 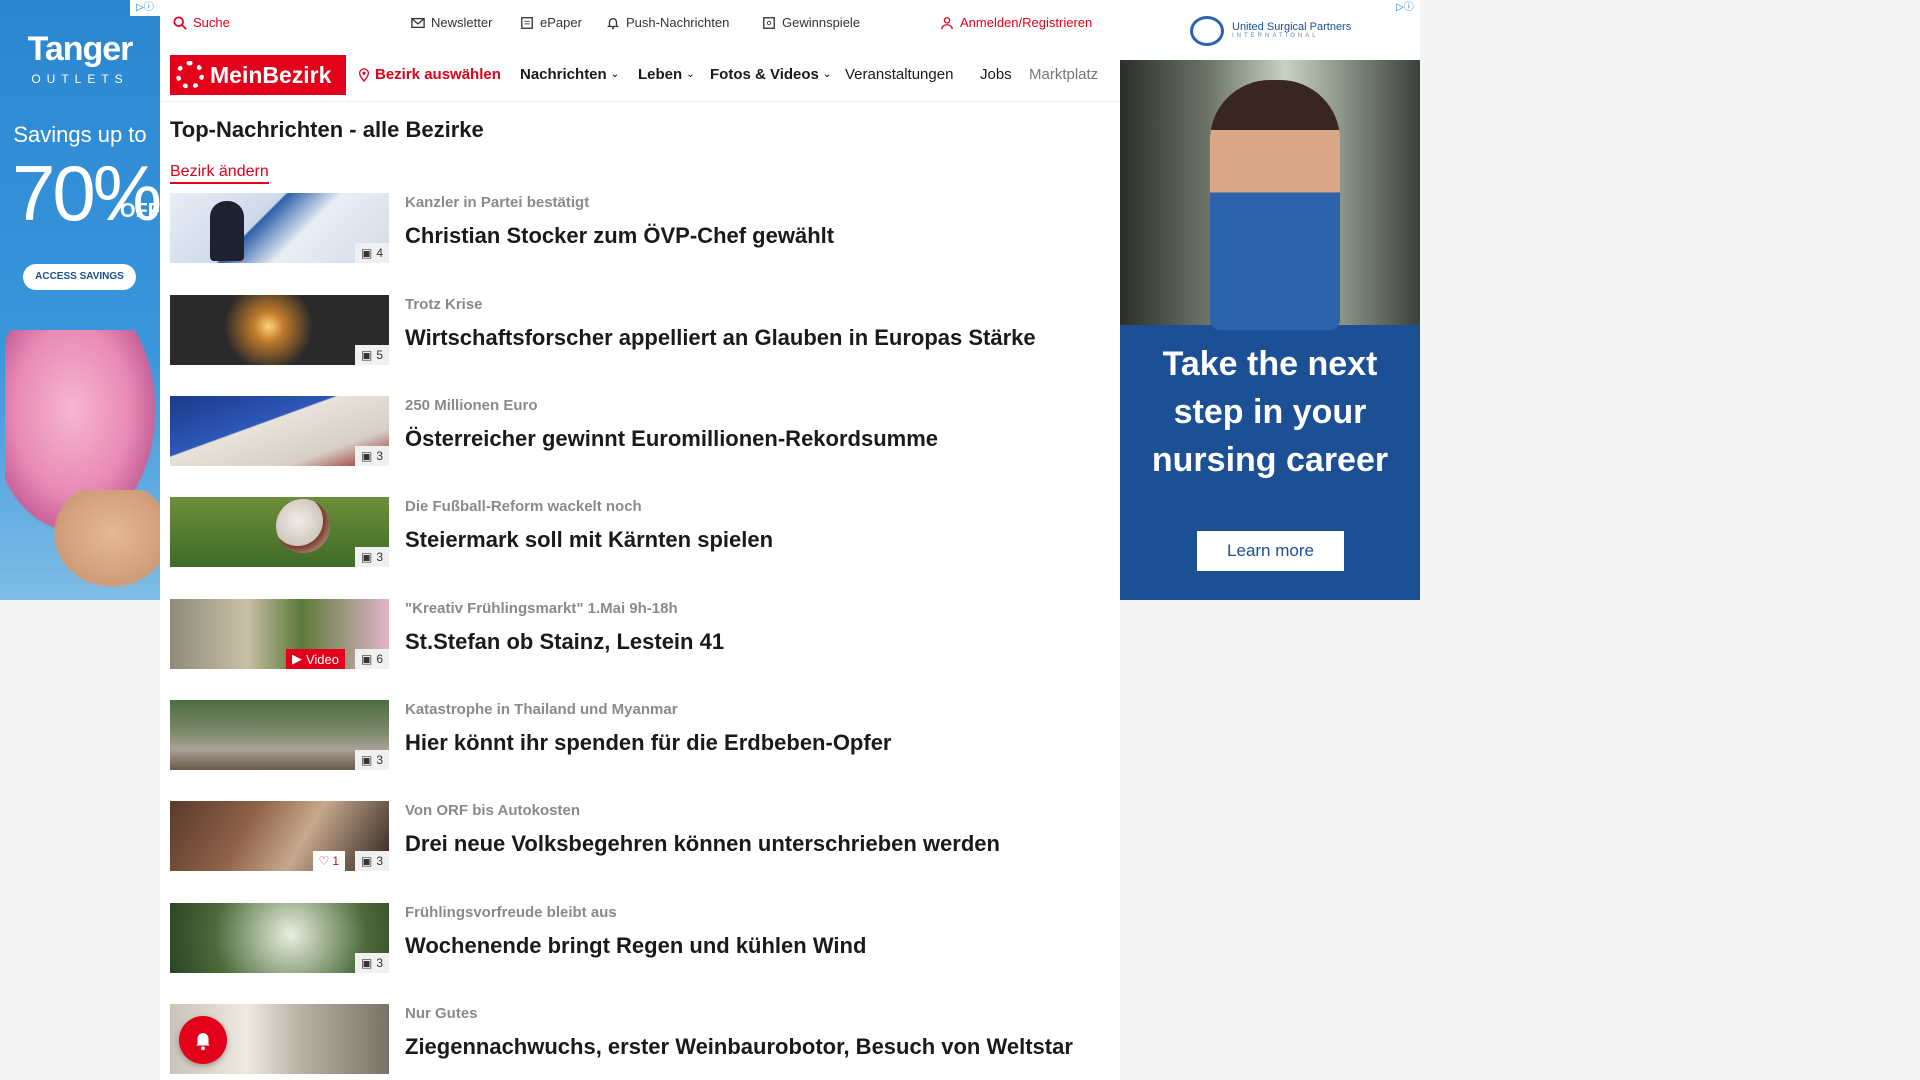 I want to click on push-link: Push-Nachrichten, so click(x=667, y=22).